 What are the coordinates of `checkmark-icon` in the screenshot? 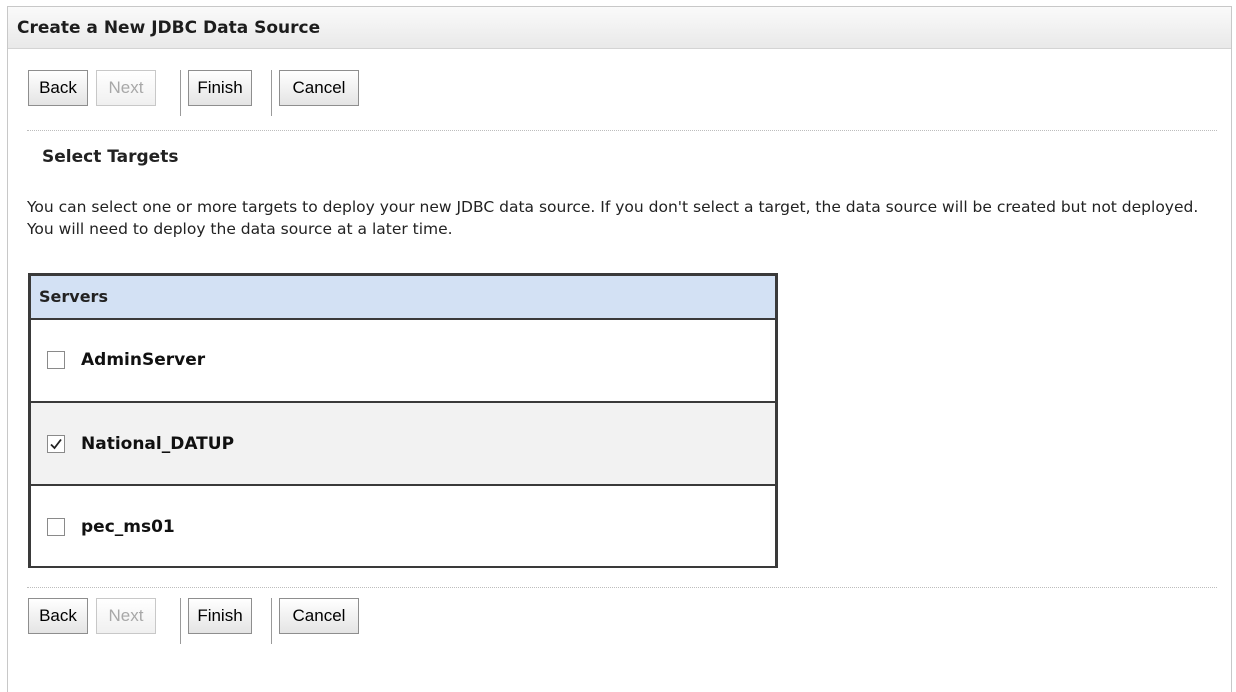 It's located at (56, 444).